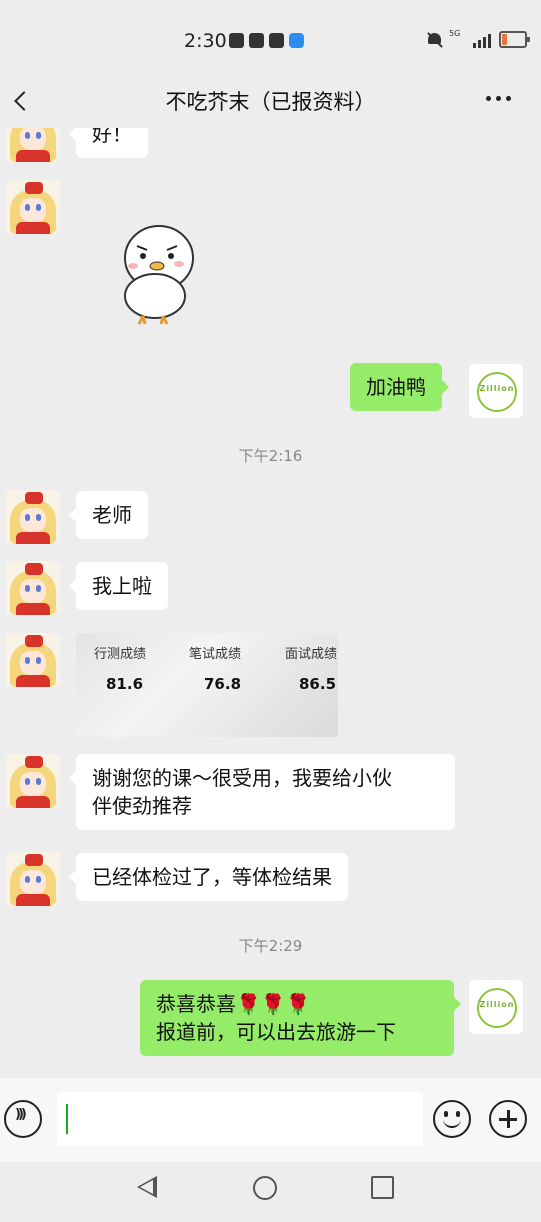  I want to click on message-text-line: 谢谢您的课～很受用，我要给小伙, so click(242, 778).